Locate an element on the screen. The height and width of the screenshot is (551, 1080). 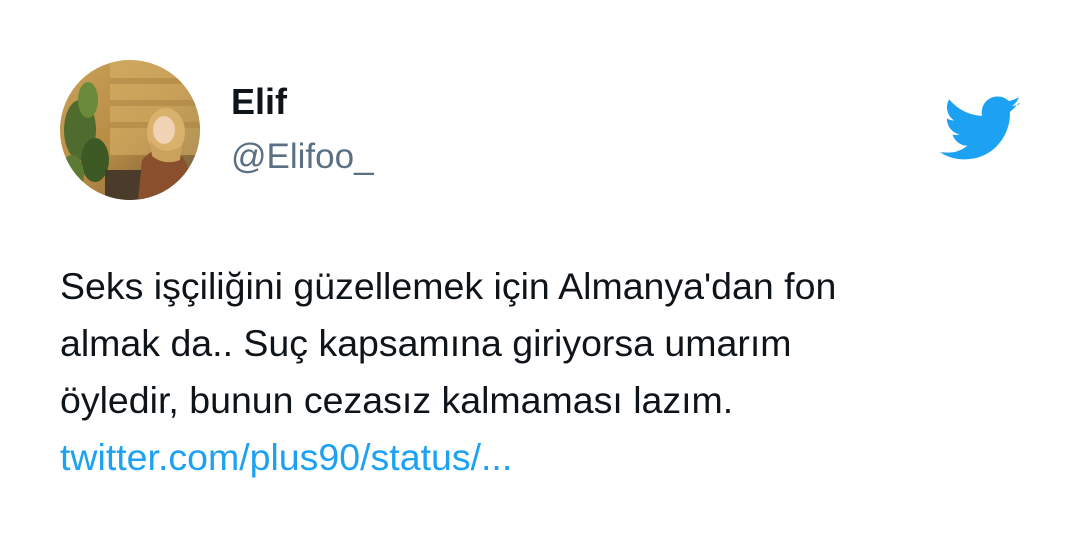
profile-photo is located at coordinates (130, 130).